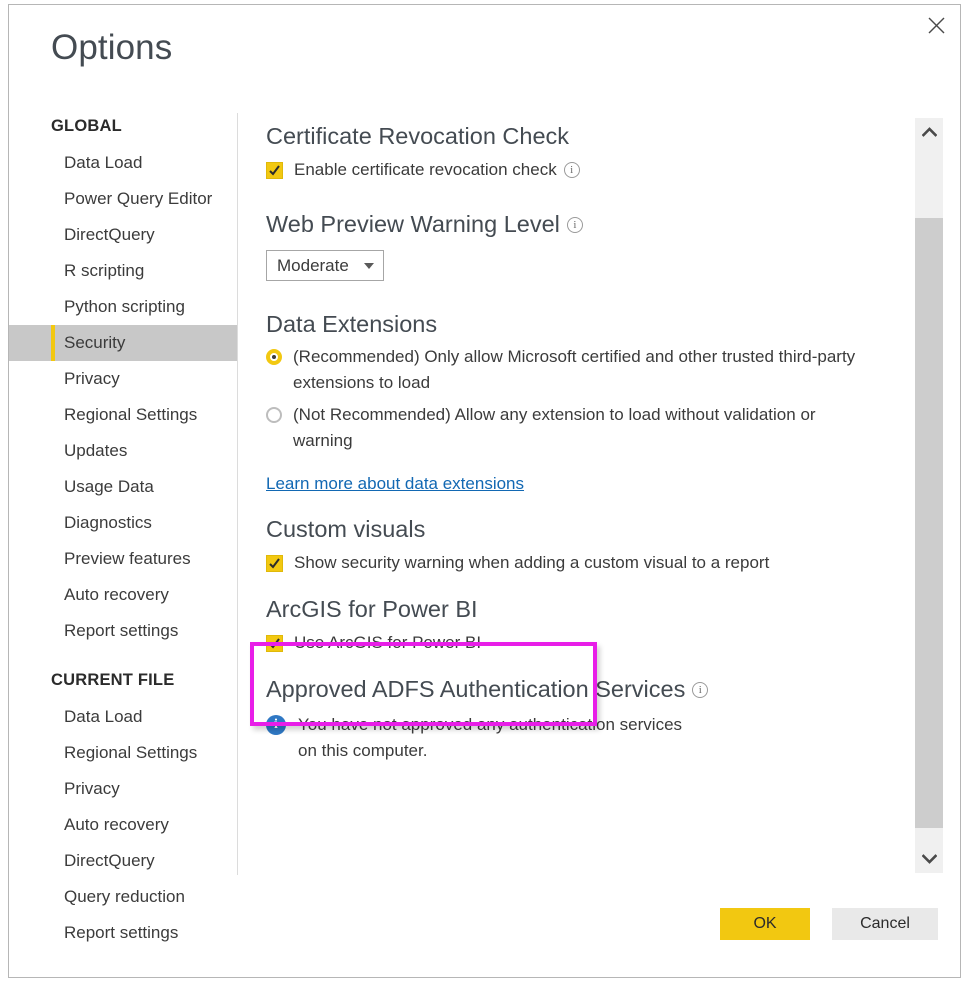  What do you see at coordinates (586, 170) in the screenshot?
I see `setting-enable-certificate-revocation: Enable certificate revocation check i` at bounding box center [586, 170].